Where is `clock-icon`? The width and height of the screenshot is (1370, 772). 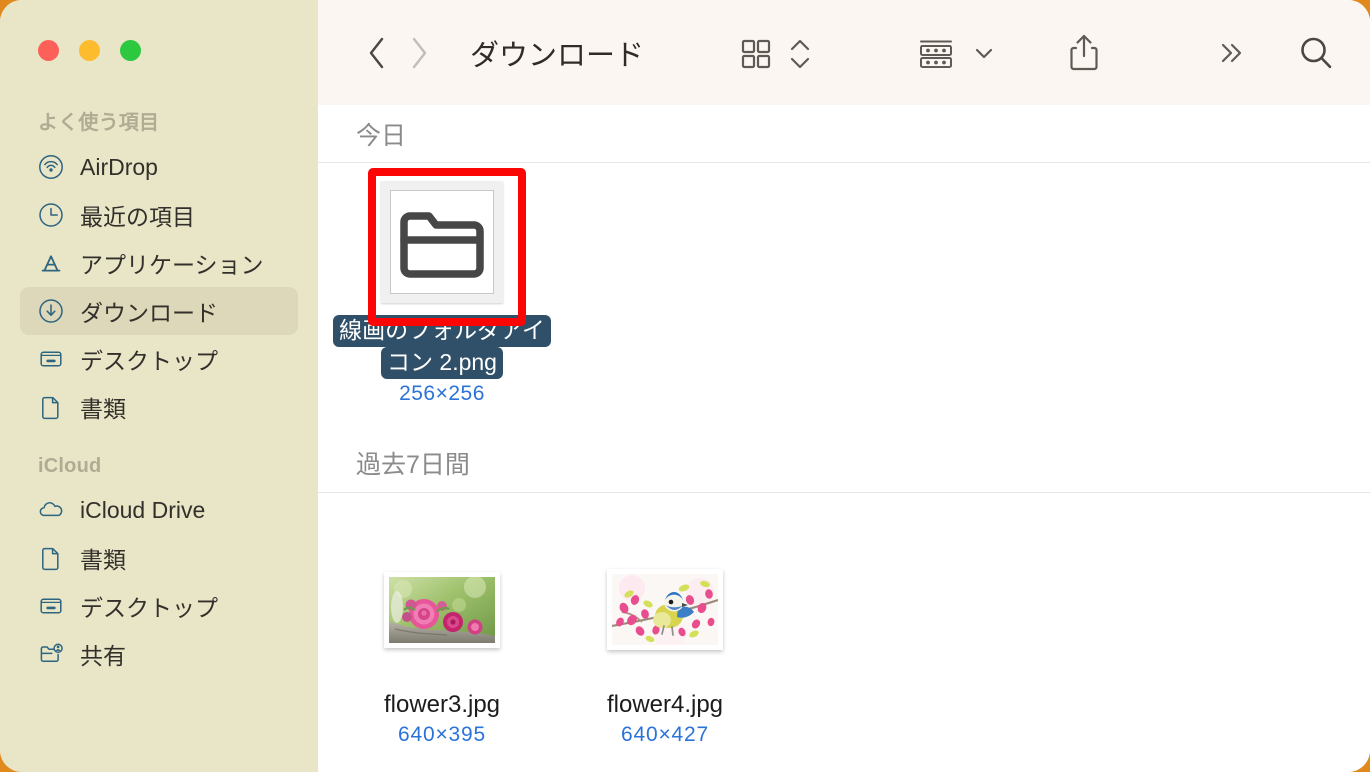 clock-icon is located at coordinates (51, 215).